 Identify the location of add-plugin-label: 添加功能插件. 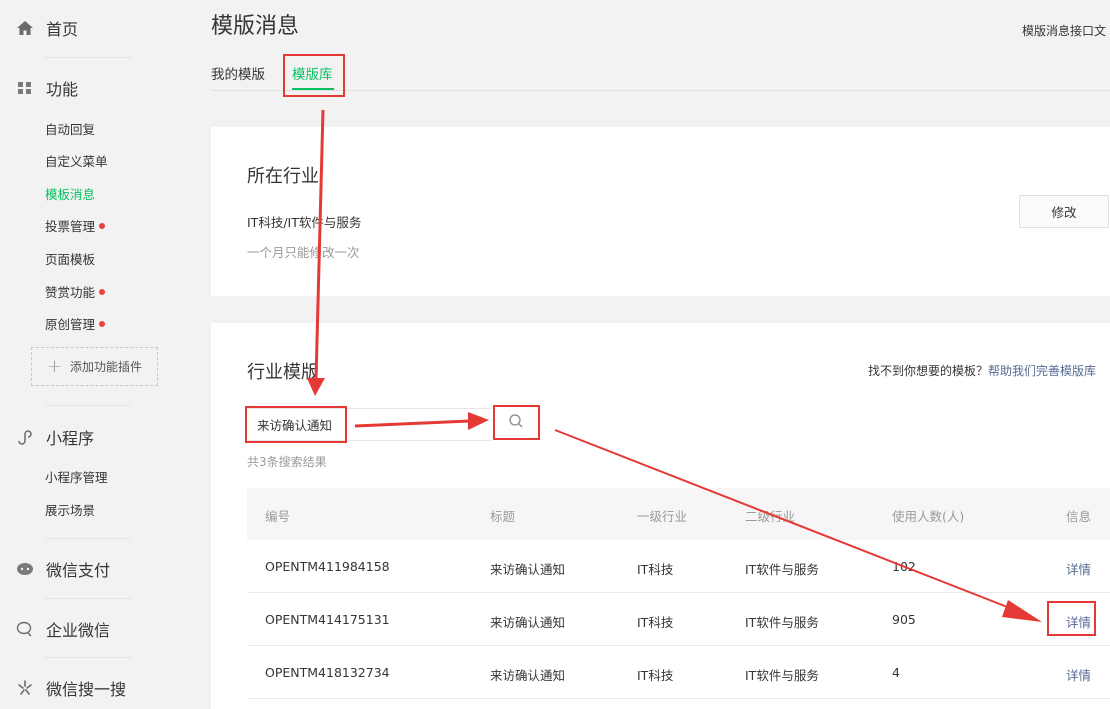
(106, 367).